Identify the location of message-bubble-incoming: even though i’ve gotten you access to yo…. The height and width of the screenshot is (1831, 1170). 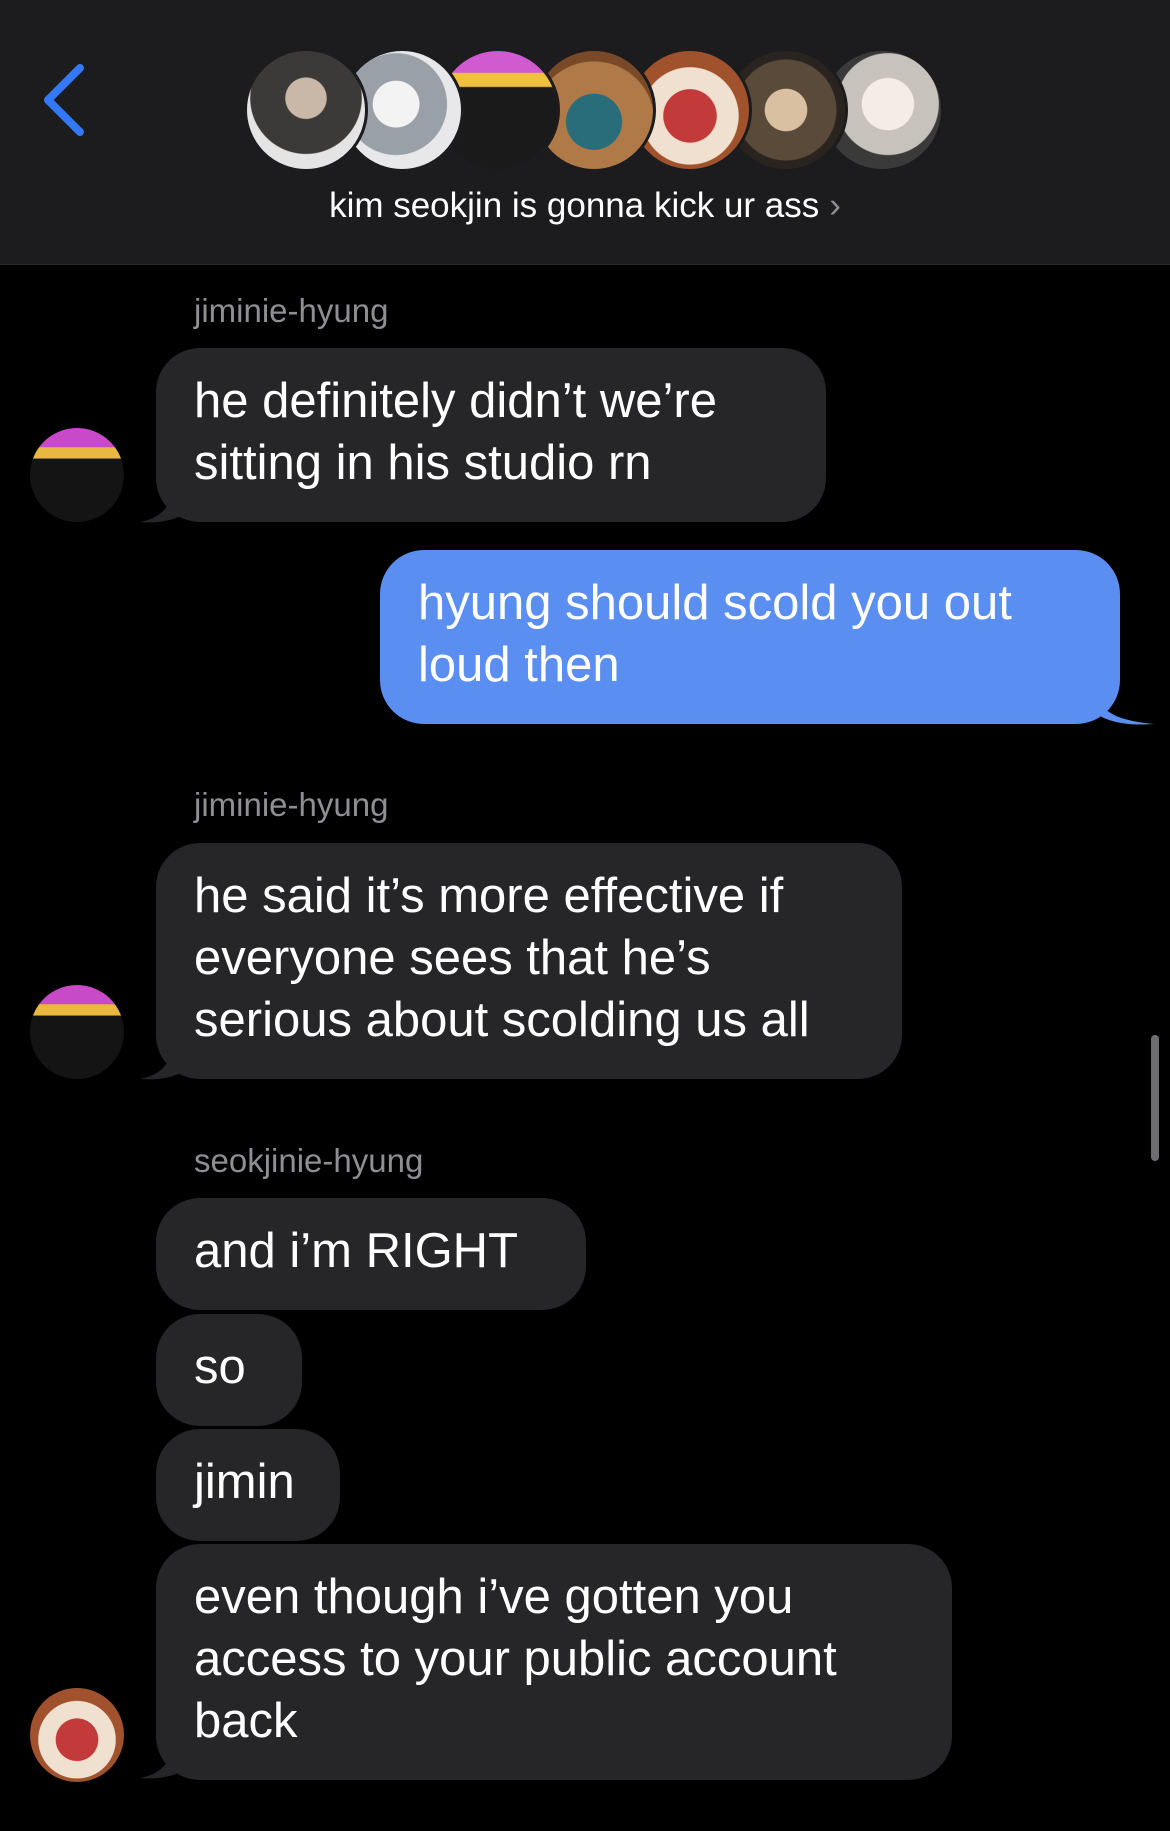
(554, 1662).